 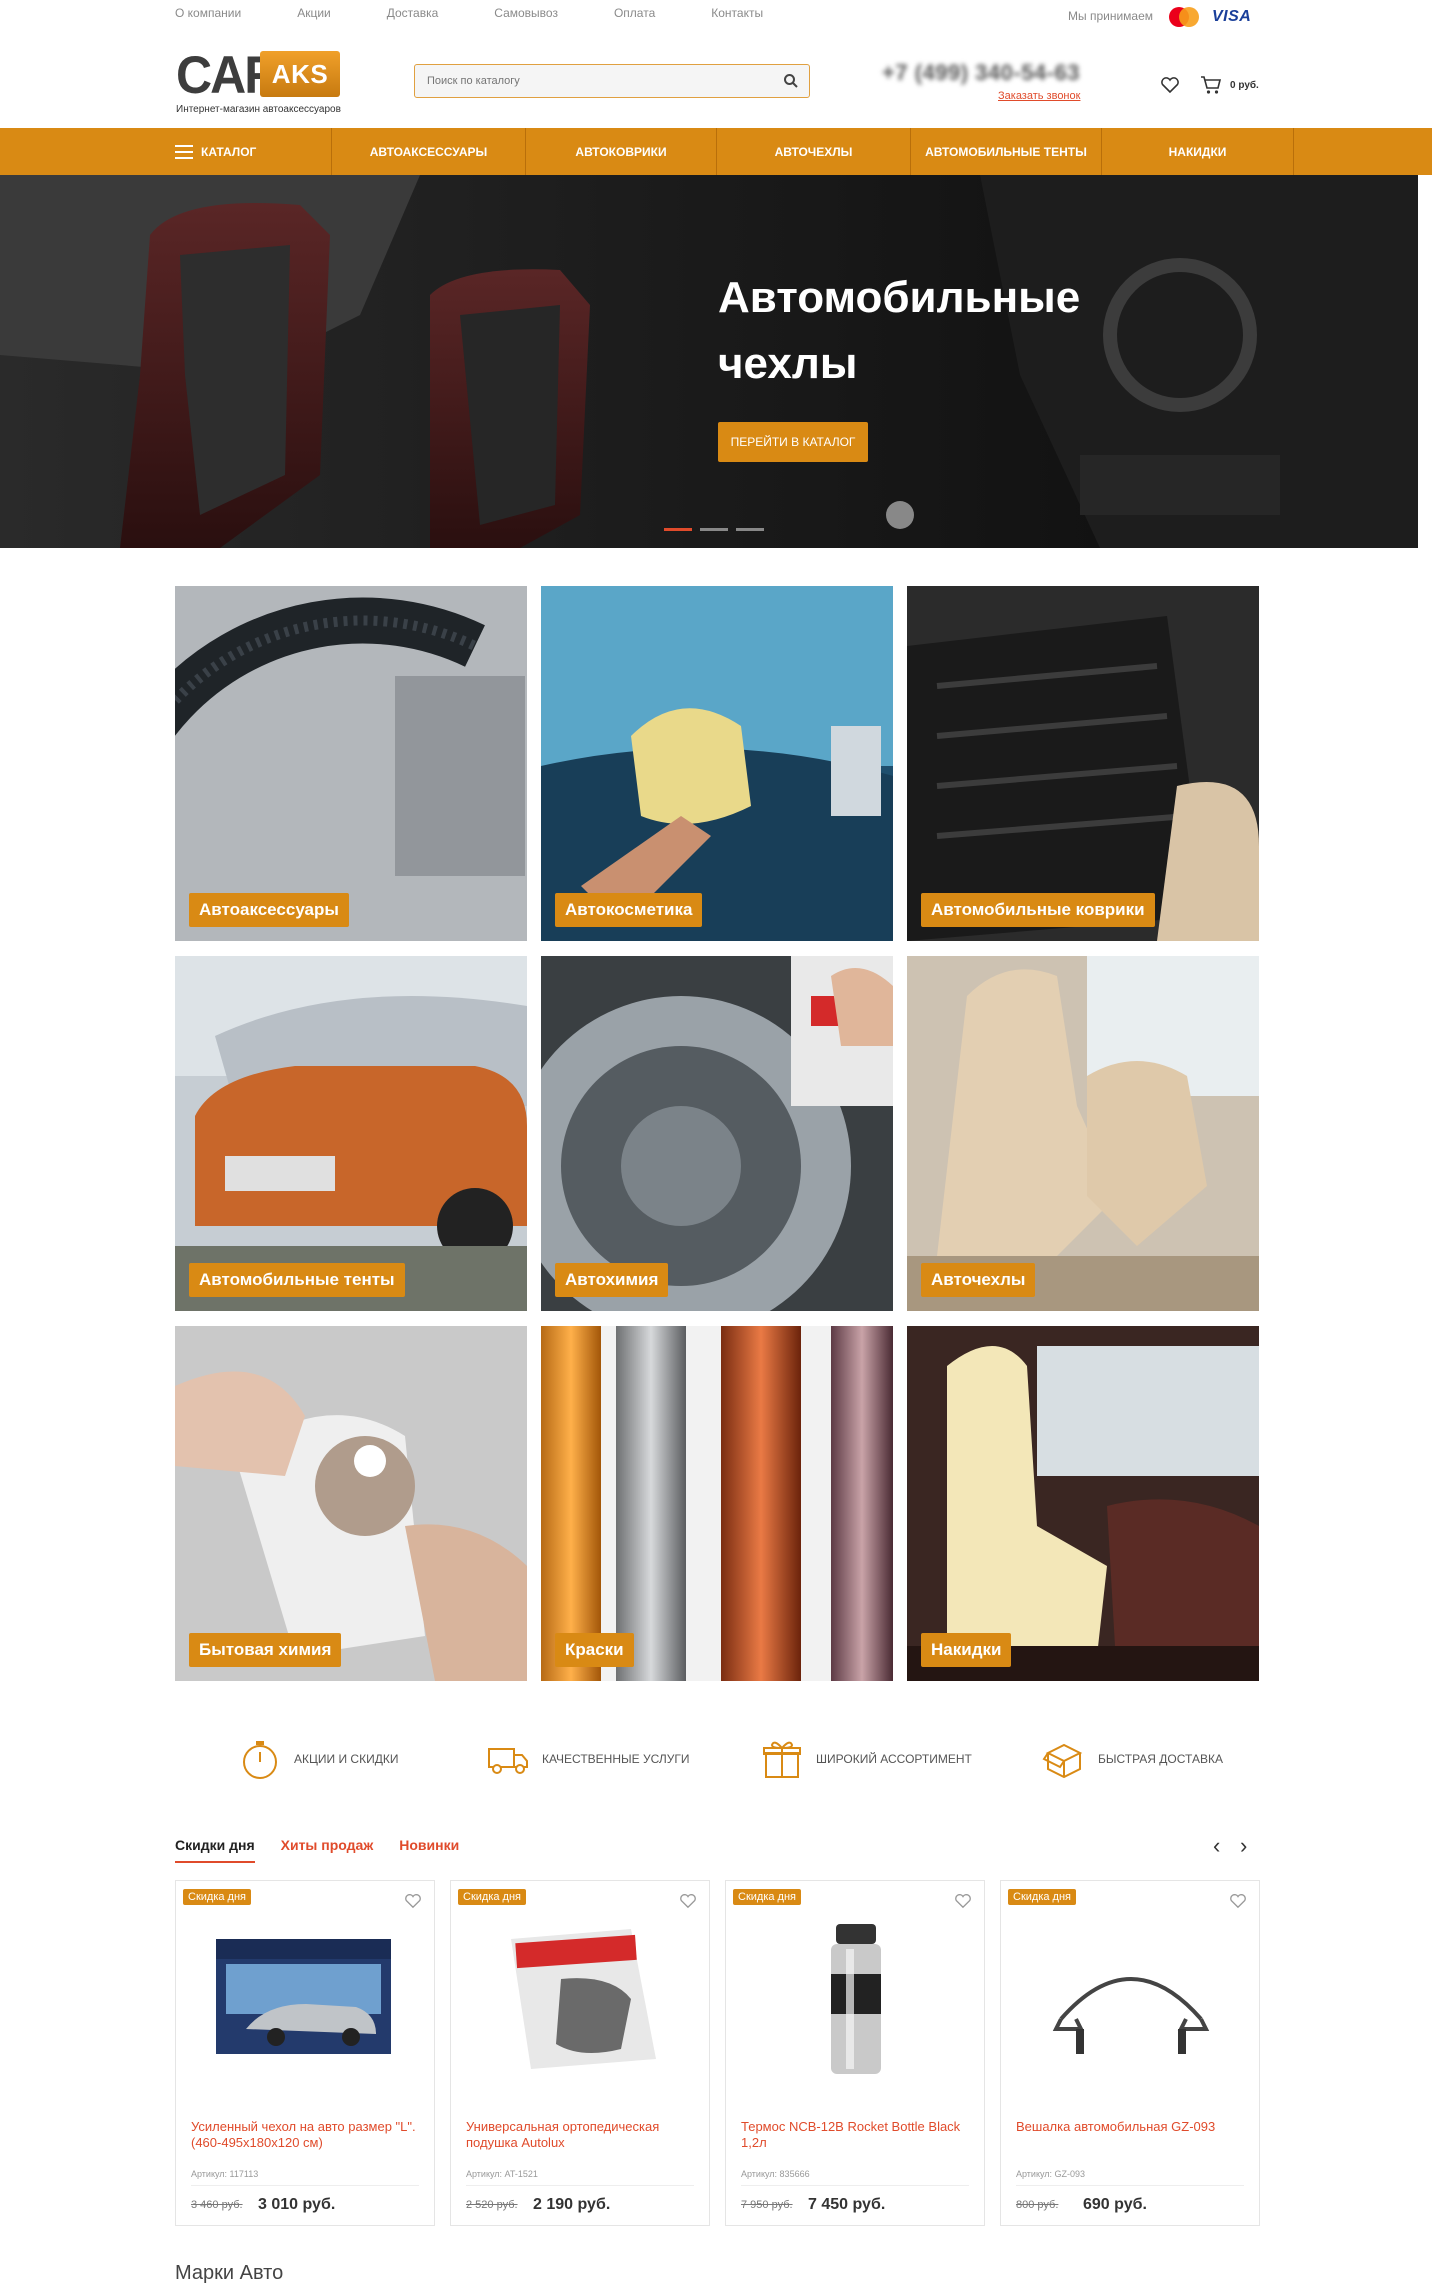 I want to click on carousel-prev-button: ‹, so click(x=1216, y=1846).